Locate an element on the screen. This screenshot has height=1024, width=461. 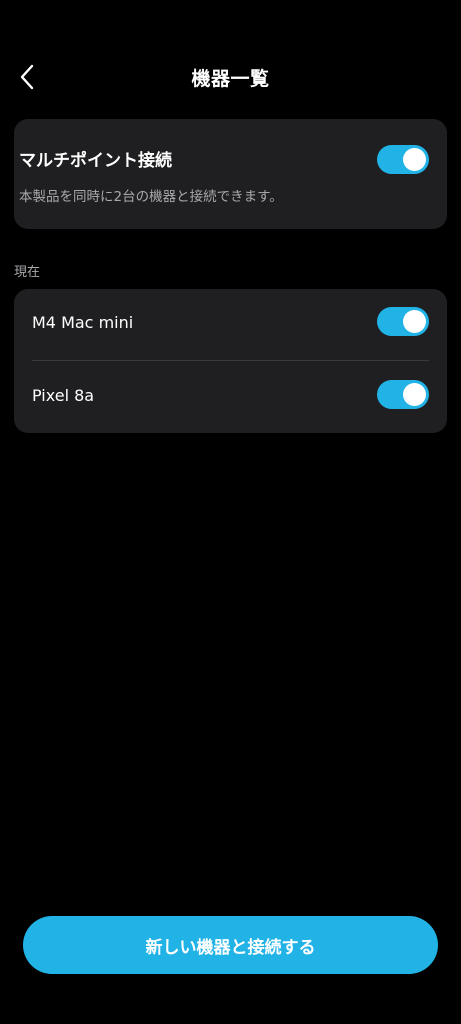
multipoint-title: マルチポイント接続 is located at coordinates (95, 161).